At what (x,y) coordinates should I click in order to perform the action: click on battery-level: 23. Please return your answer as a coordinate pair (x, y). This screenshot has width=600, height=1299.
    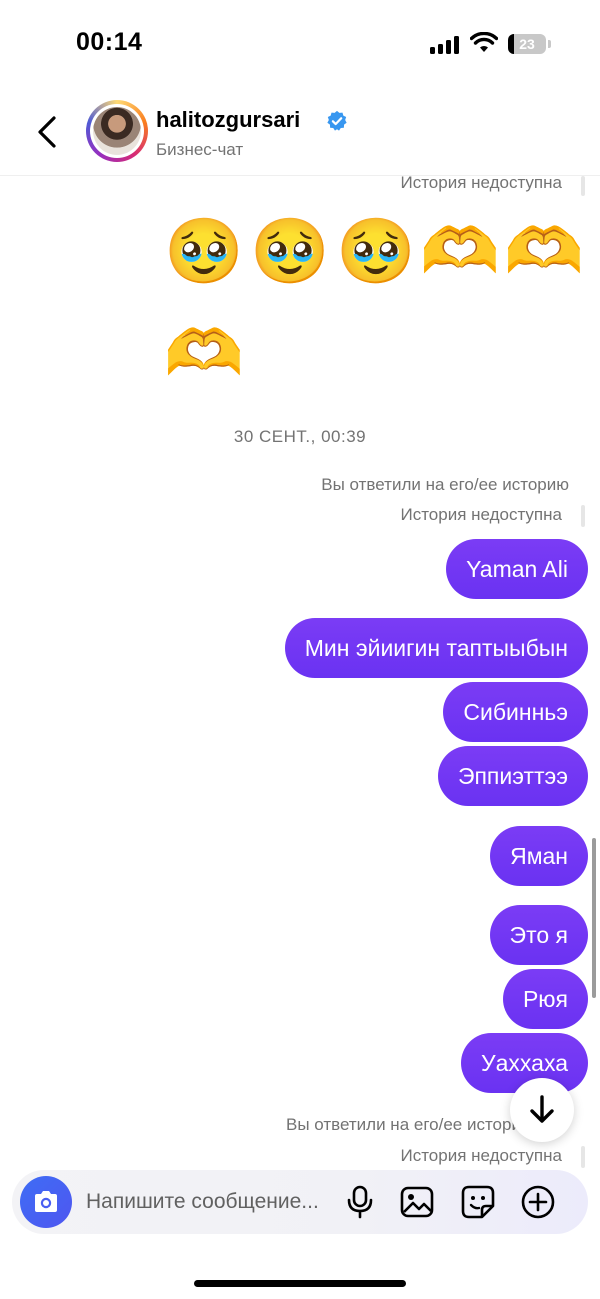
    Looking at the image, I should click on (527, 44).